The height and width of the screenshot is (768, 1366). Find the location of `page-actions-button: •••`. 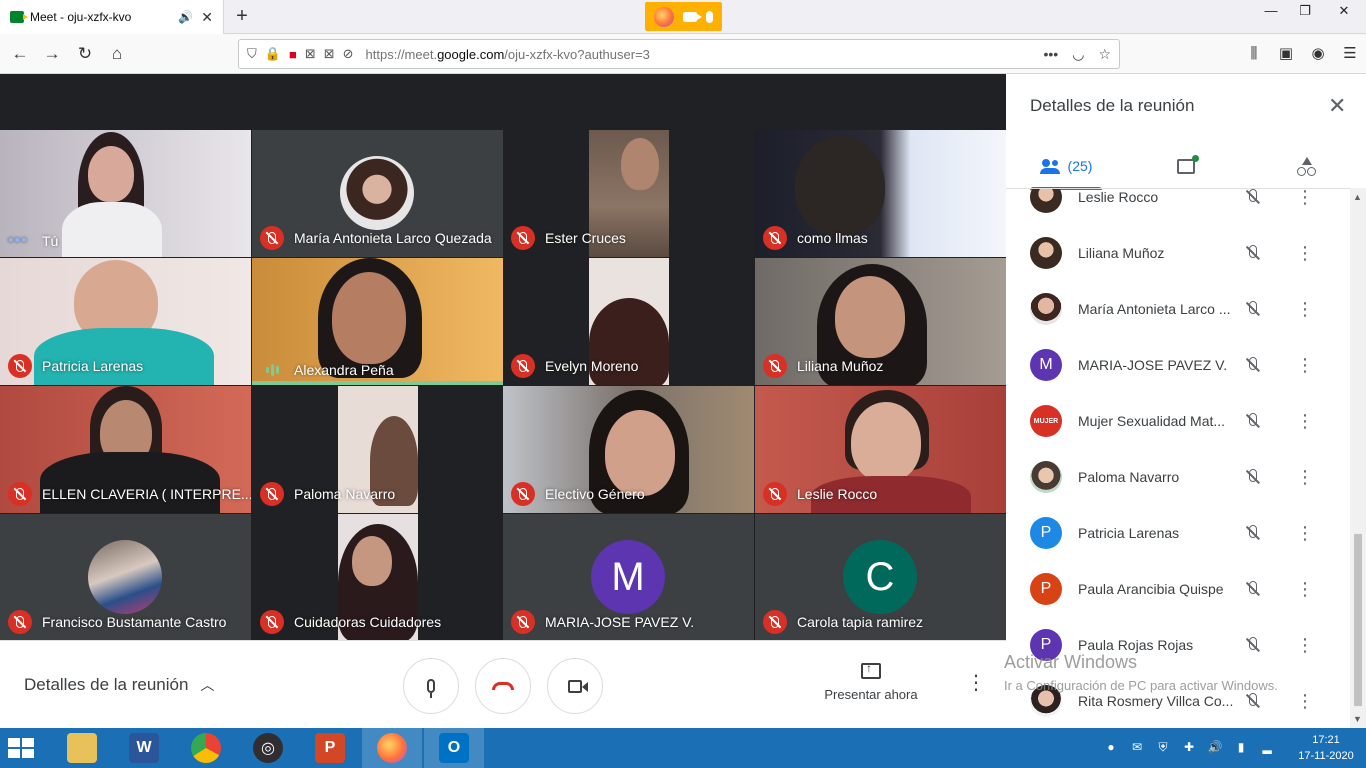

page-actions-button: ••• is located at coordinates (1051, 54).